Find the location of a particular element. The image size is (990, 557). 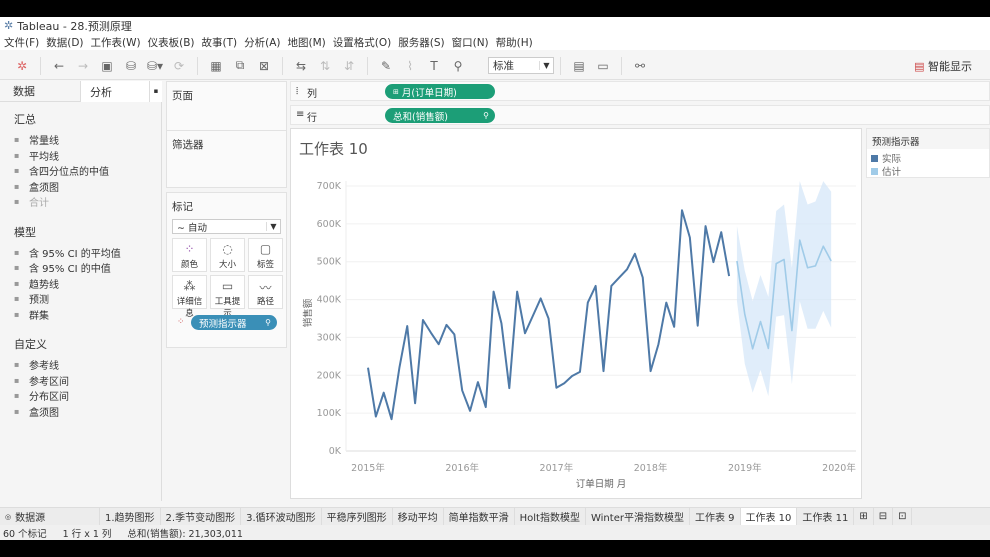

menu-window: 窗口(N) is located at coordinates (470, 42).